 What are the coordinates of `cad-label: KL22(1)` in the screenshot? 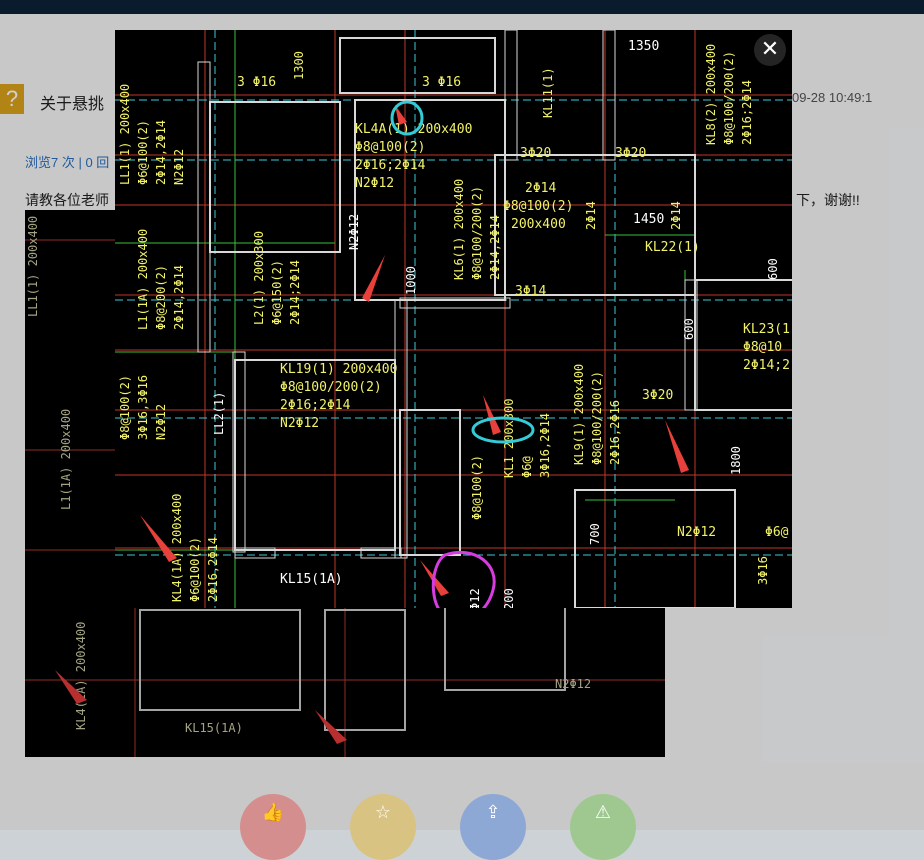 It's located at (672, 247).